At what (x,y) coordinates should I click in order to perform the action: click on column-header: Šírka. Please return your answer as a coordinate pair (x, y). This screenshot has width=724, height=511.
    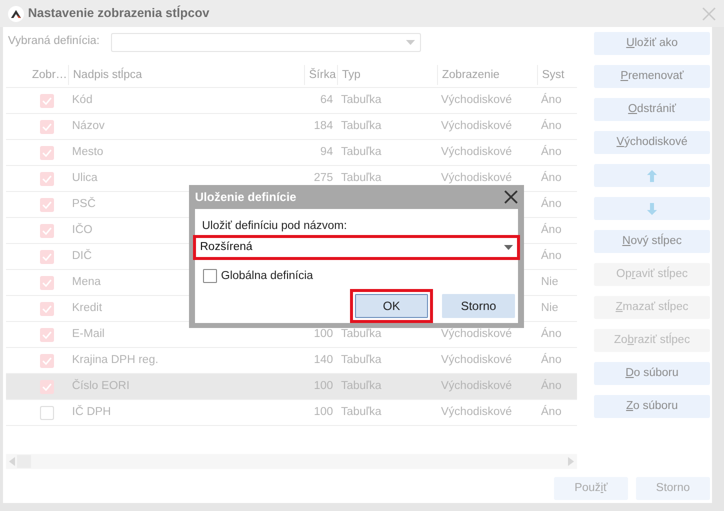
    Looking at the image, I should click on (320, 74).